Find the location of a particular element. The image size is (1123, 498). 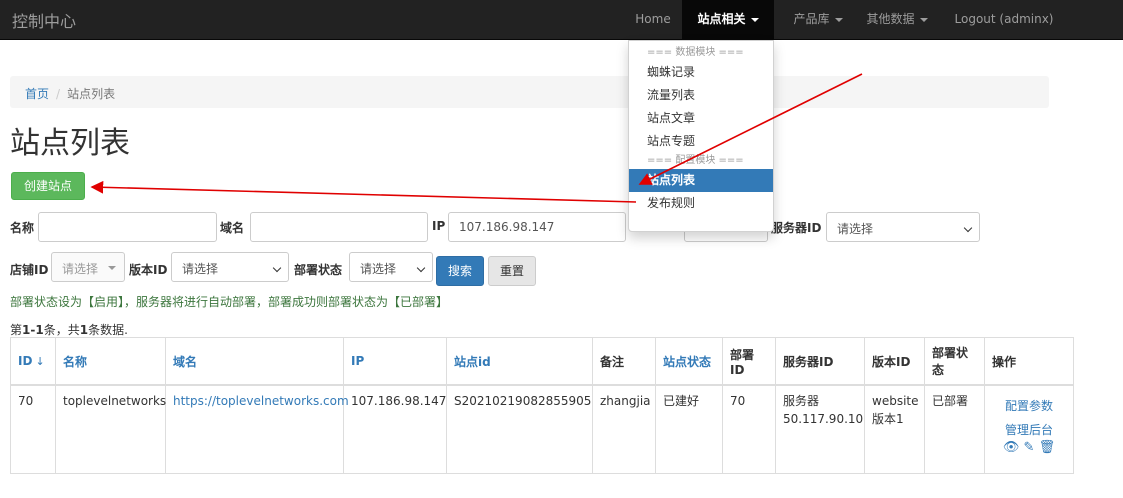

breadcrumb: 首页 / 站点列表 is located at coordinates (529, 92).